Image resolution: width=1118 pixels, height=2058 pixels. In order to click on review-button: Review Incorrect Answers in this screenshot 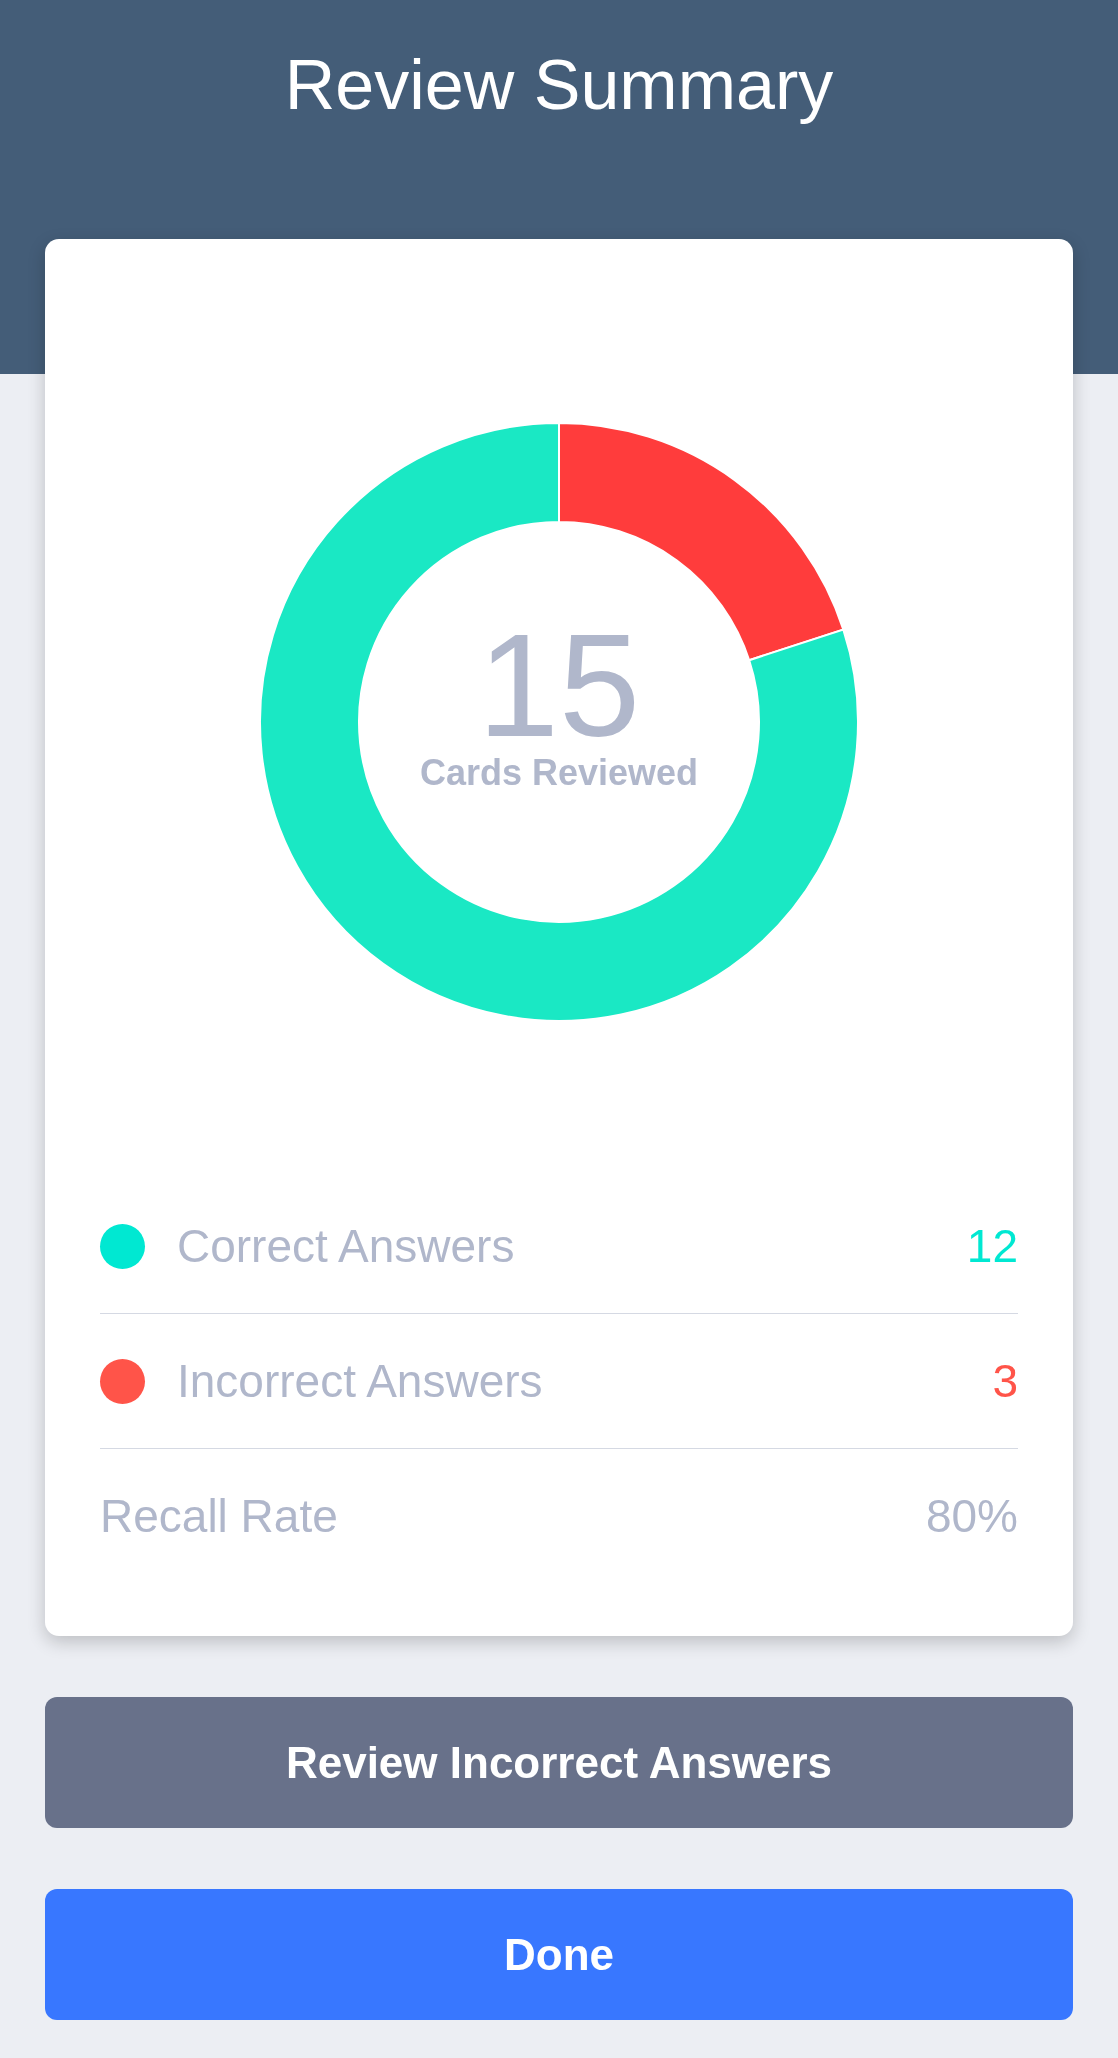, I will do `click(559, 1762)`.